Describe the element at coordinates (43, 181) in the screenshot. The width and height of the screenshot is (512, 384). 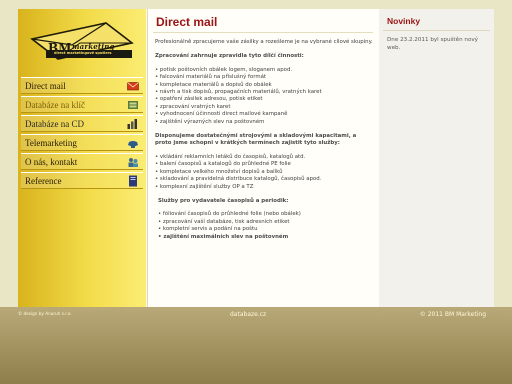
I see `nav-item-label: Reference` at that location.